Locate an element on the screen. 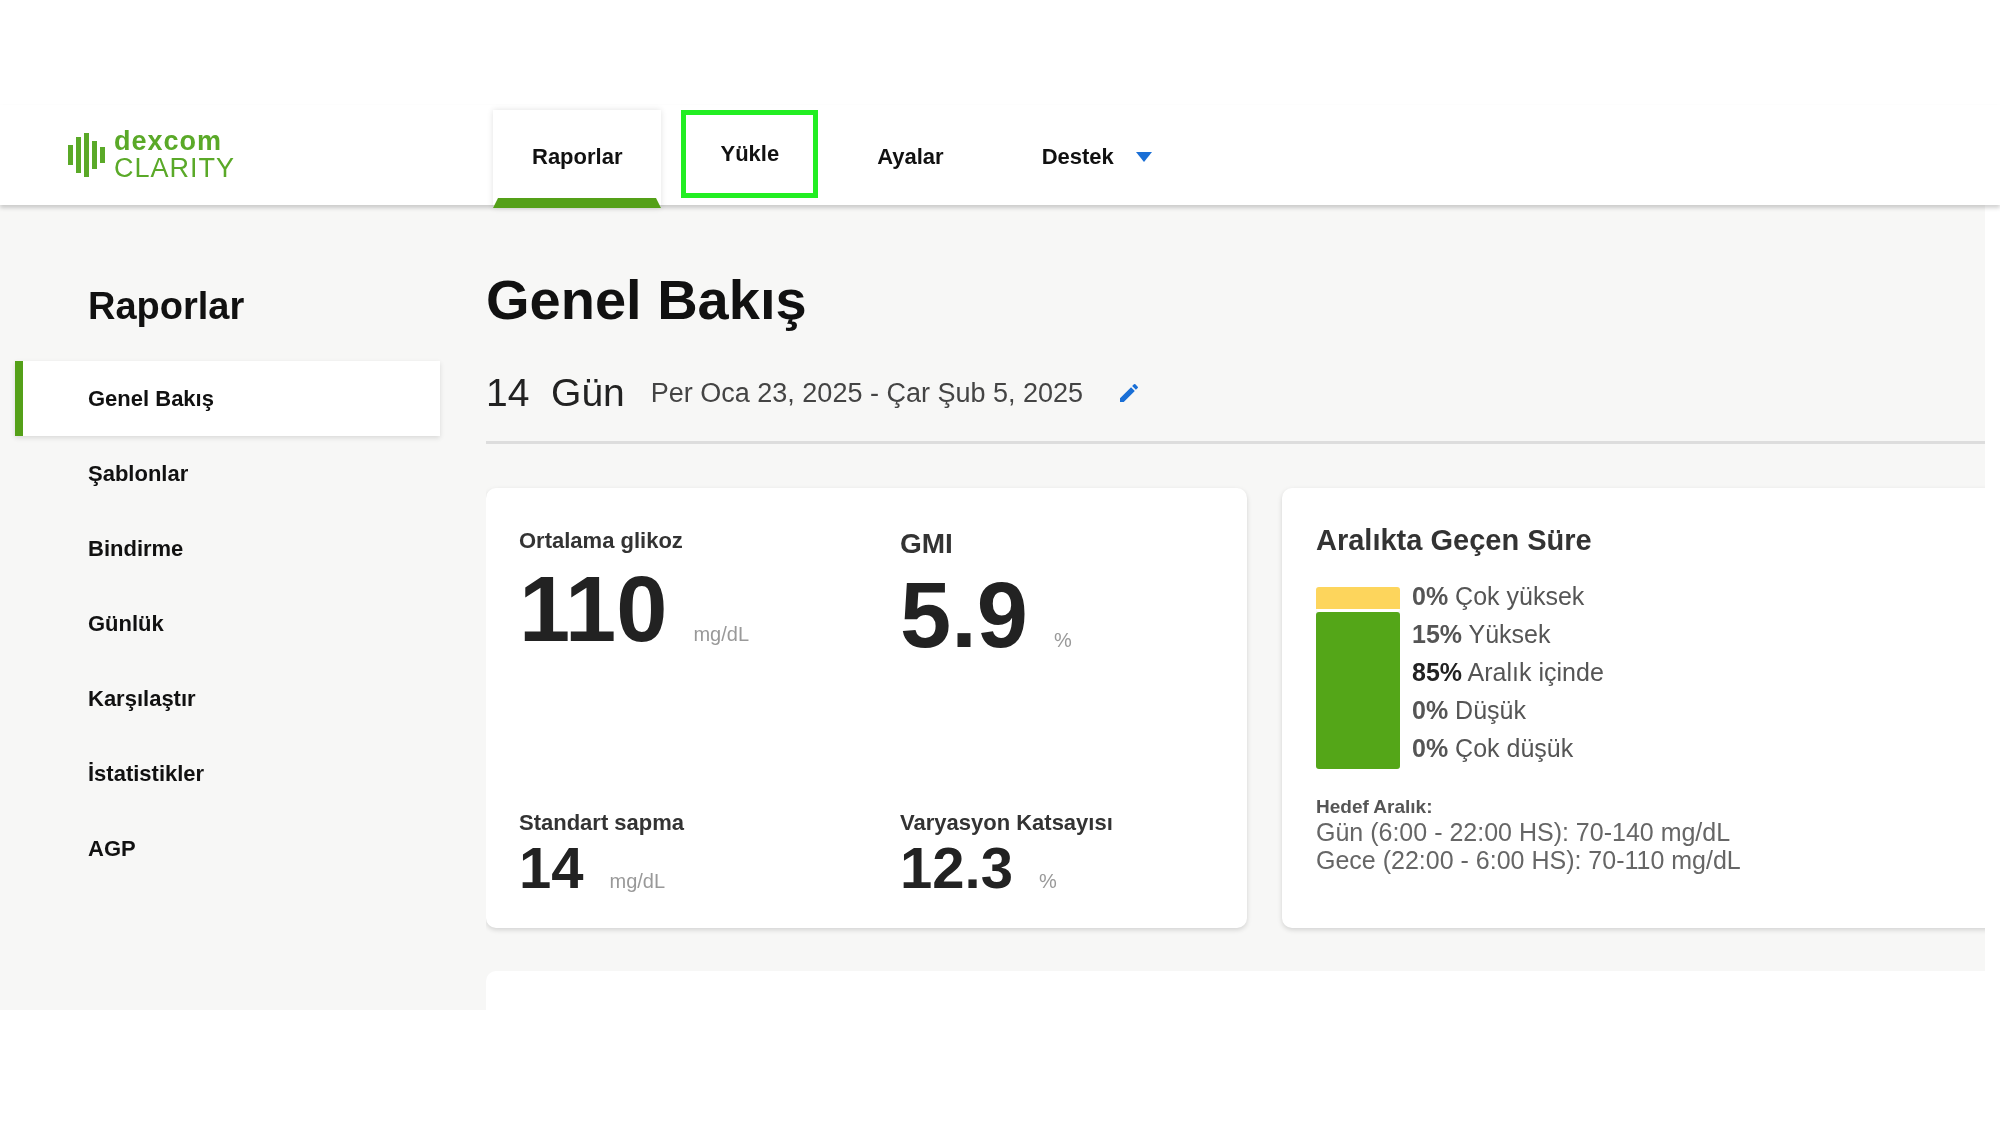  target-range-label: Hedef Aralık: is located at coordinates (1375, 807).